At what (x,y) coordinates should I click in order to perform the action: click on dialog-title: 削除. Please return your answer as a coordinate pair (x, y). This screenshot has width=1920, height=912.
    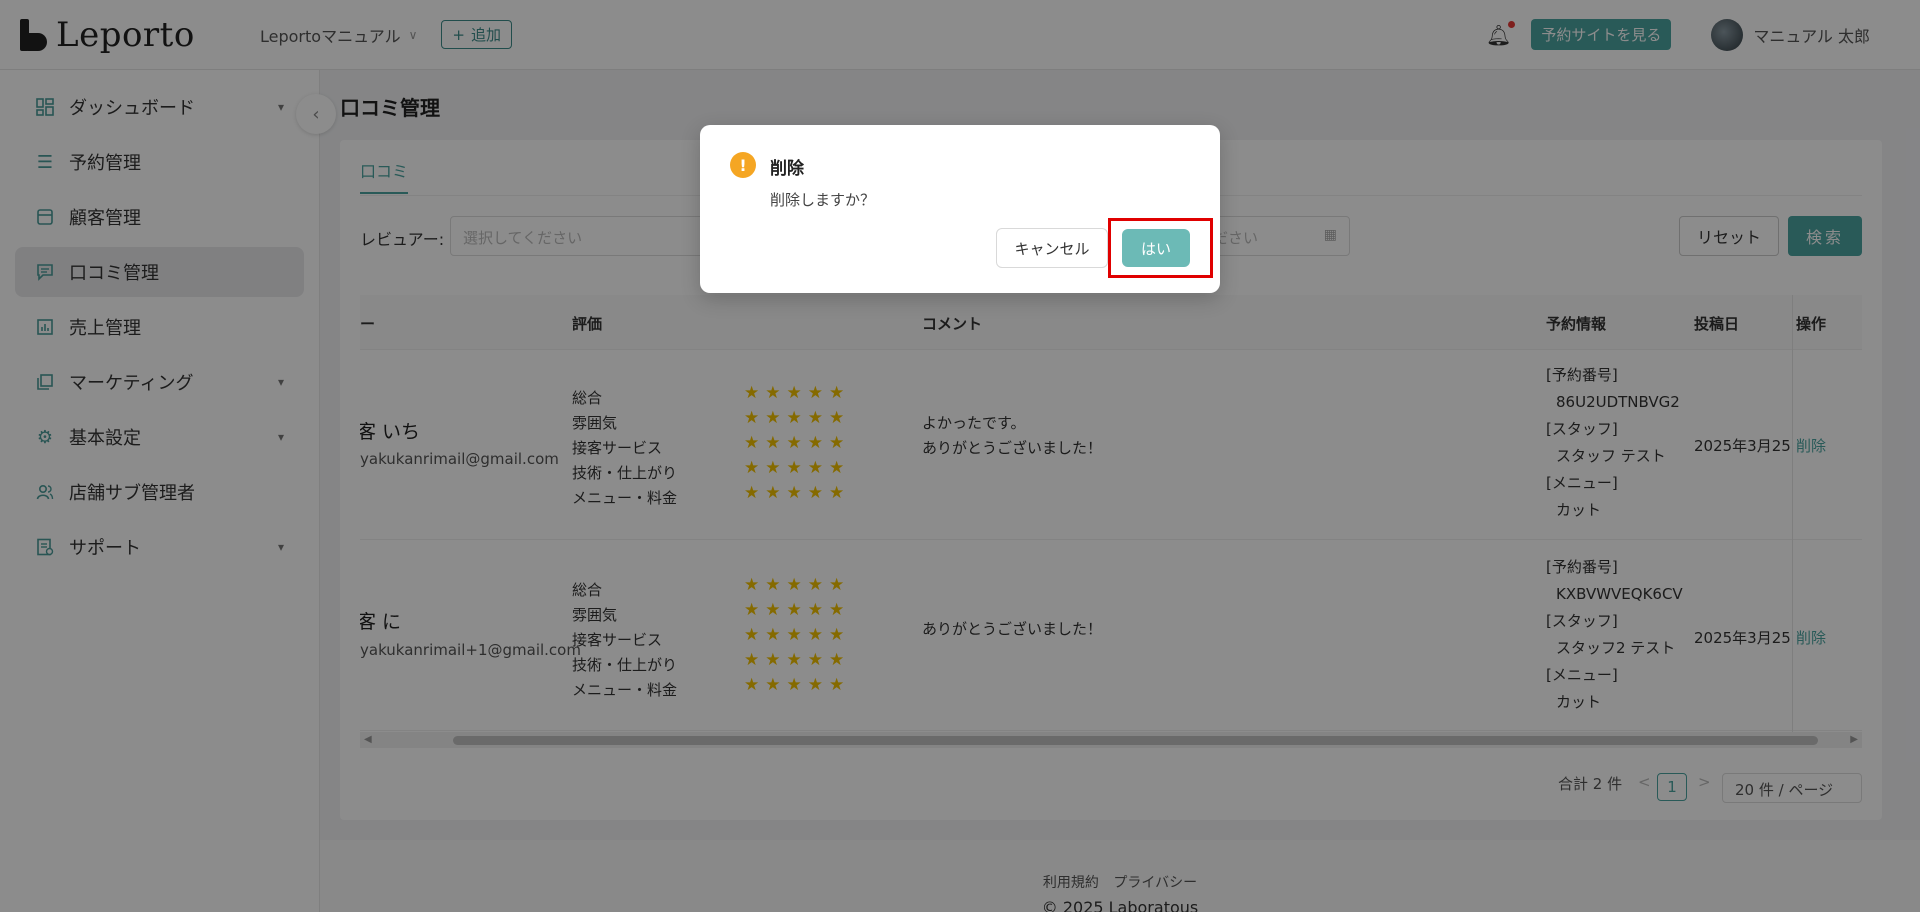
    Looking at the image, I should click on (787, 169).